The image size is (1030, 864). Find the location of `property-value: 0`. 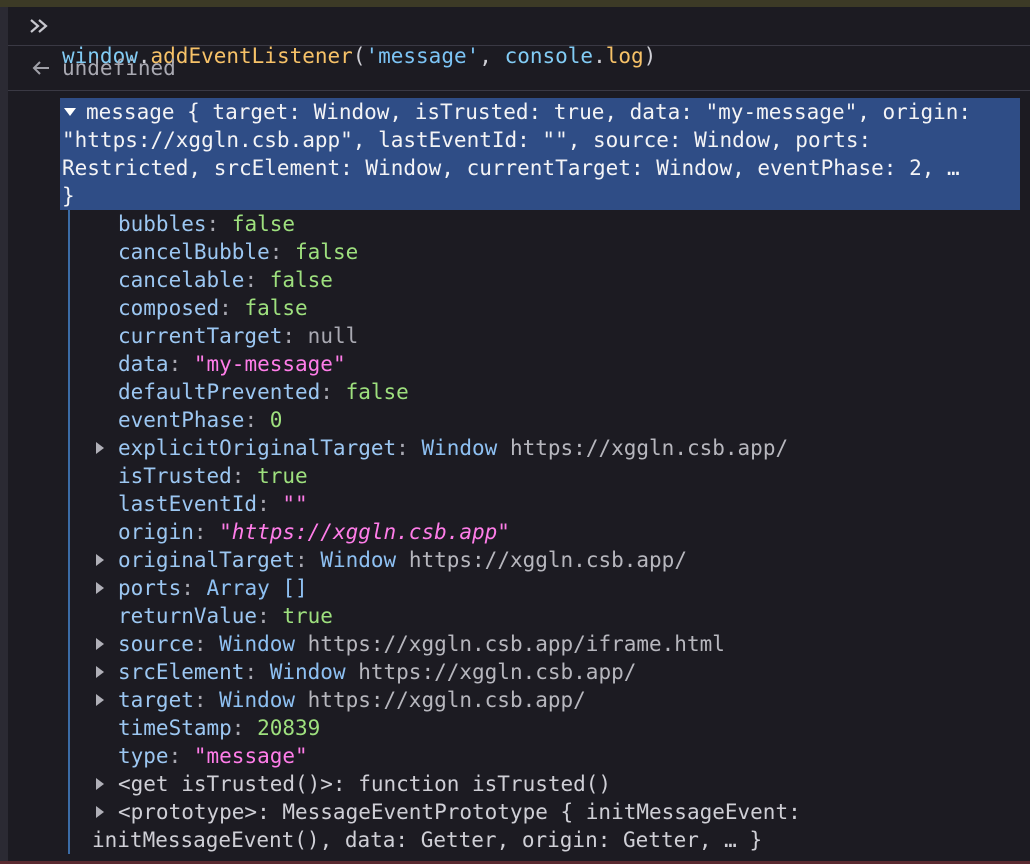

property-value: 0 is located at coordinates (276, 420).